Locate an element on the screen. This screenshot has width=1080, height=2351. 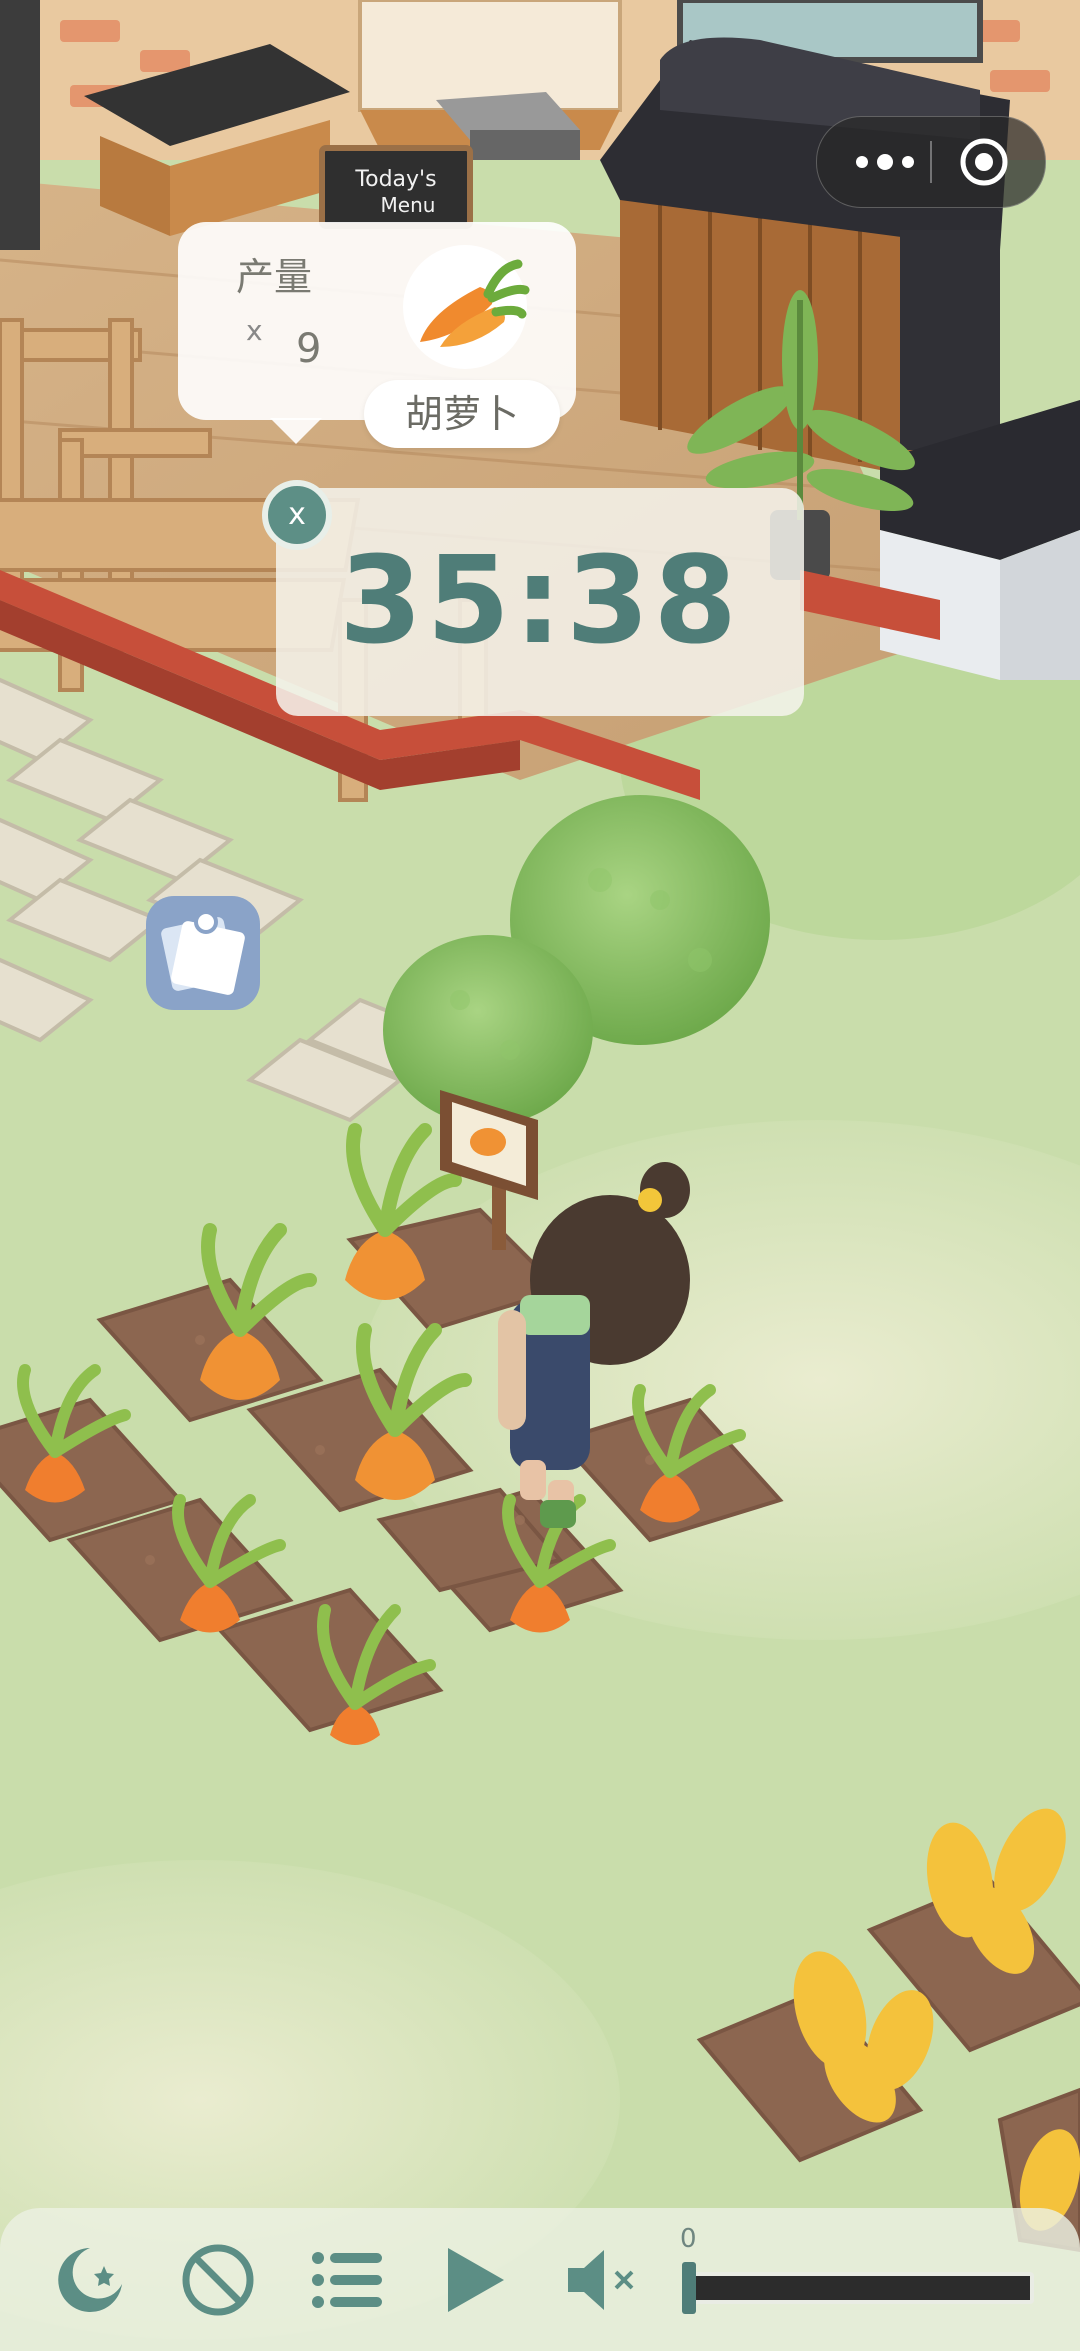
sticky-notes-icon is located at coordinates (203, 953).